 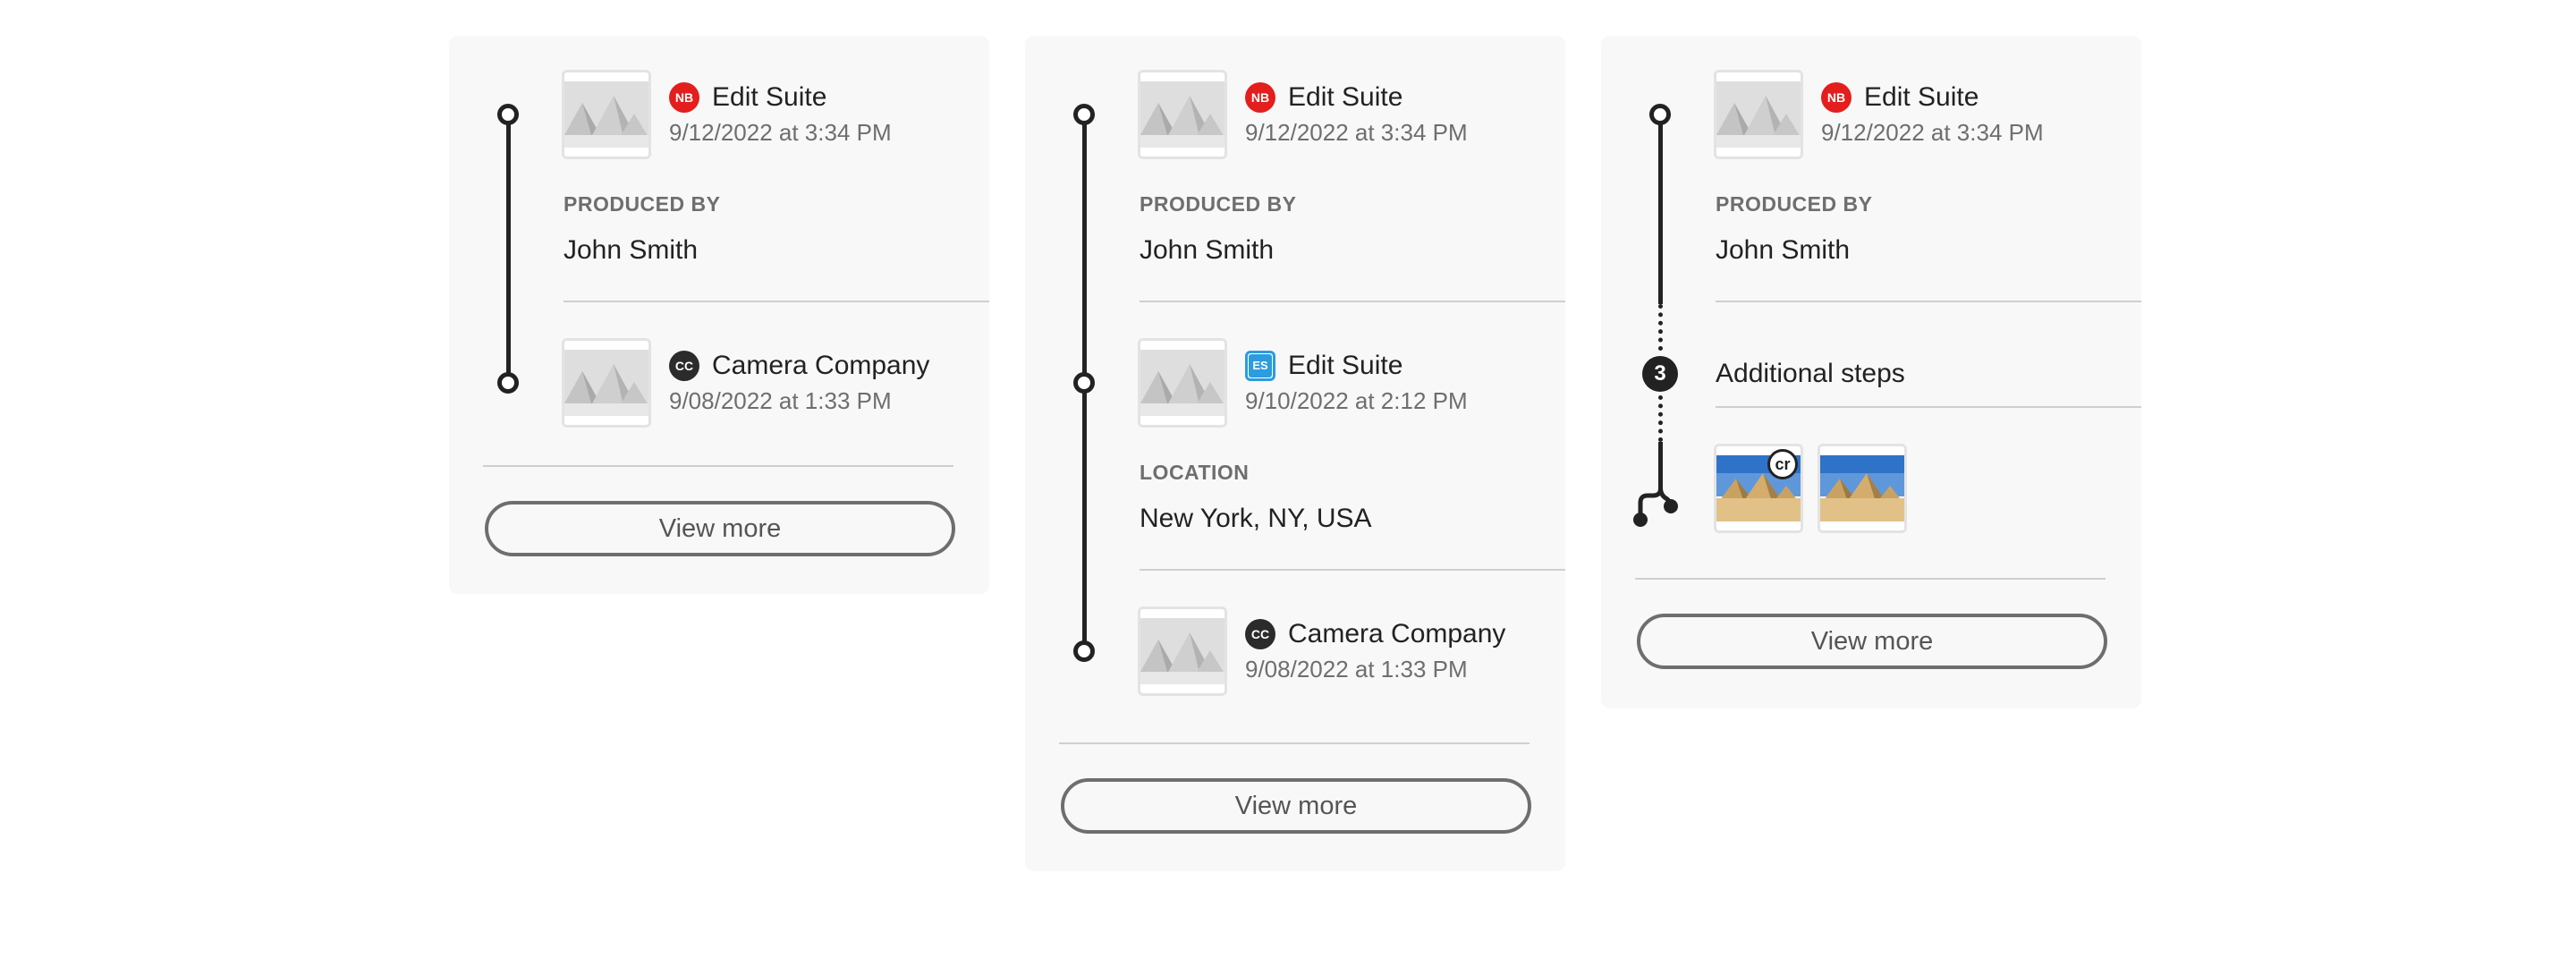 What do you see at coordinates (1810, 374) in the screenshot?
I see `additional-steps-label: Additional steps` at bounding box center [1810, 374].